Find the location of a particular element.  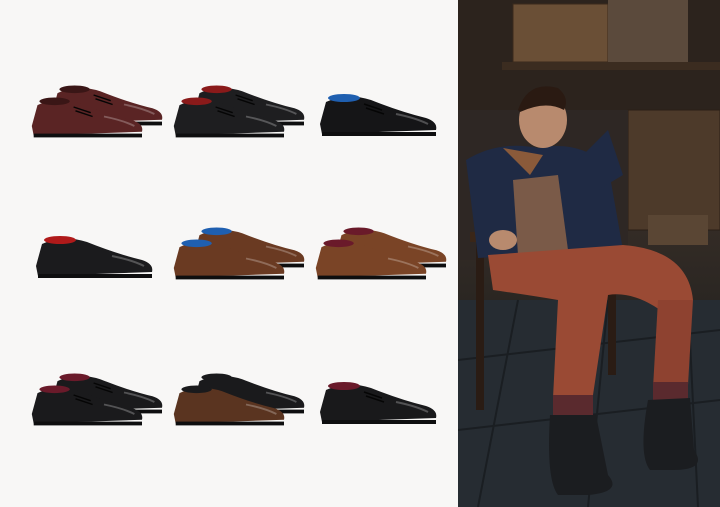

boot-right is located at coordinates (670, 434).